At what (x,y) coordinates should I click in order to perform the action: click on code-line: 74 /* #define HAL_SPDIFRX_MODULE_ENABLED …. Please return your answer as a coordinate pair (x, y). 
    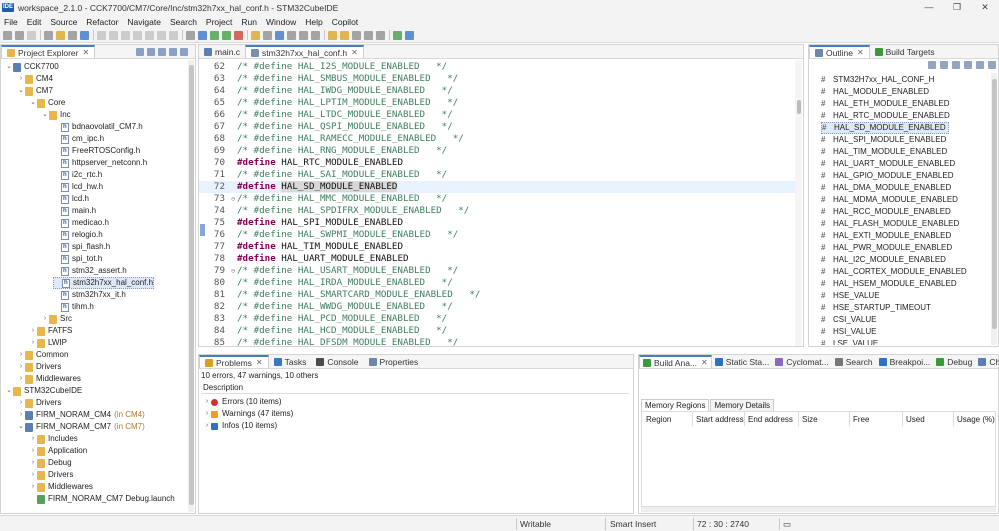
    Looking at the image, I should click on (498, 211).